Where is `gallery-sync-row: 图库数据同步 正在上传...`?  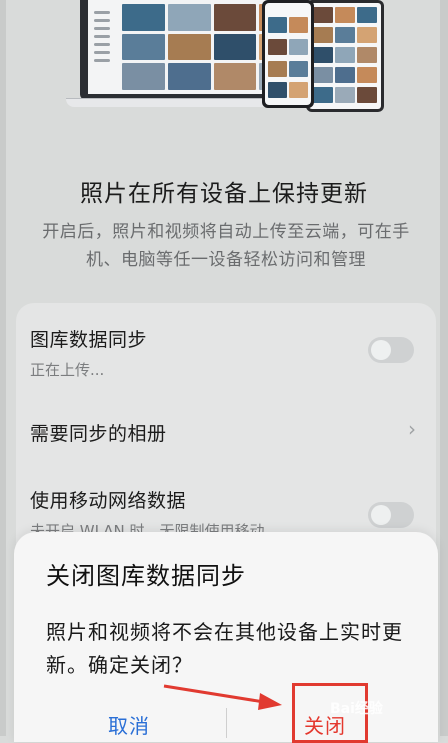
gallery-sync-row: 图库数据同步 正在上传... is located at coordinates (226, 348).